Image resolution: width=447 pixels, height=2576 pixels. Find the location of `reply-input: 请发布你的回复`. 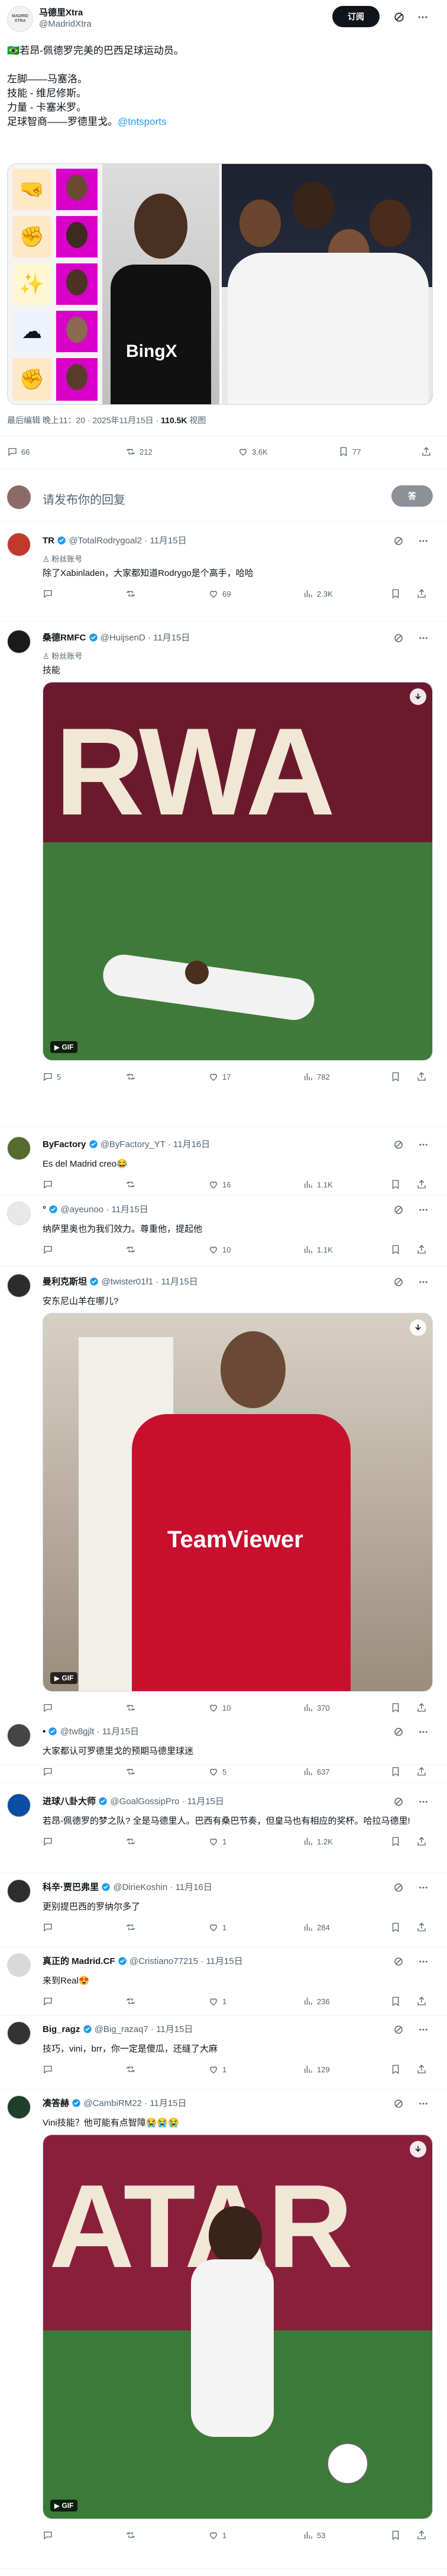

reply-input: 请发布你的回复 is located at coordinates (84, 498).